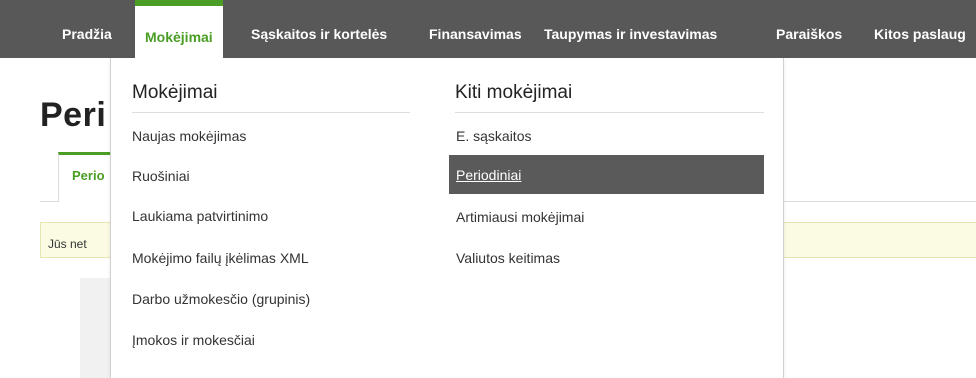  Describe the element at coordinates (319, 29) in the screenshot. I see `nav-item-saskaitos: Sąskaitos ir kortelės` at that location.